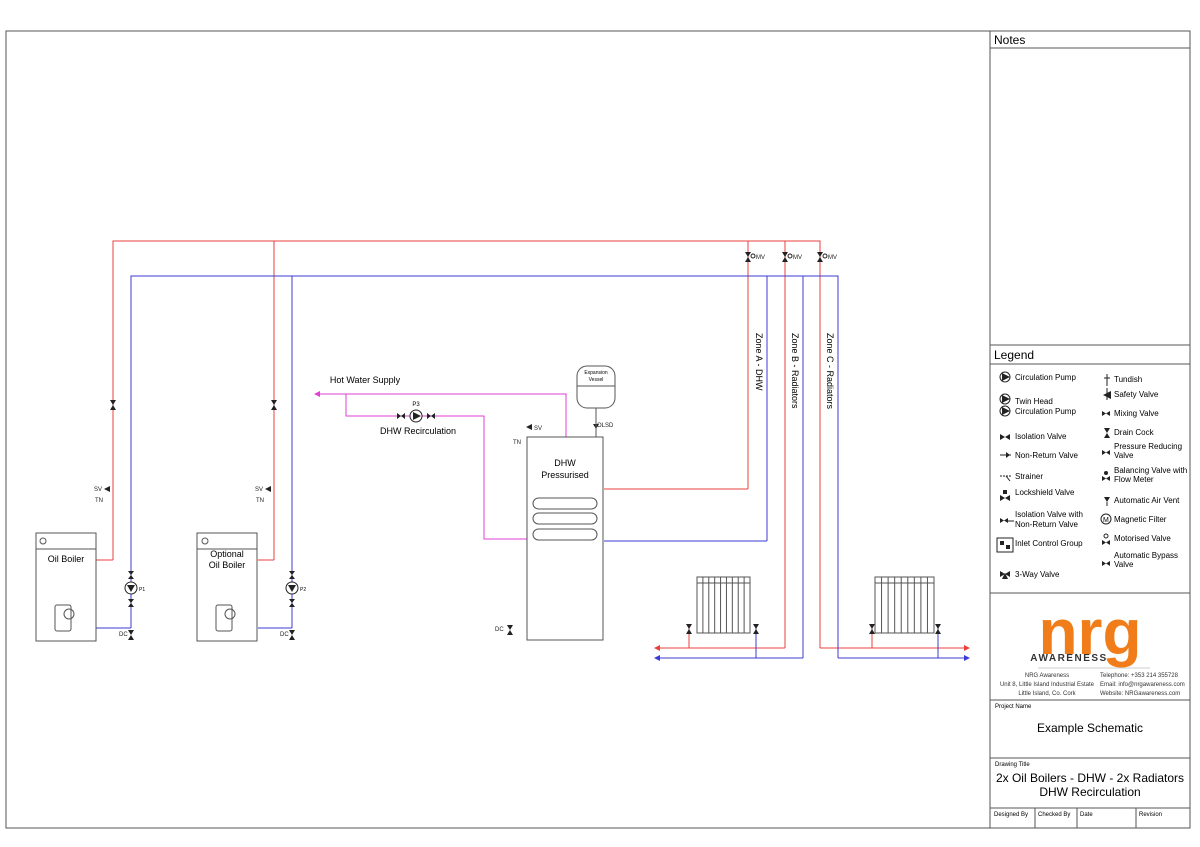 The width and height of the screenshot is (1200, 847). I want to click on radiator-zone-c, so click(904, 605).